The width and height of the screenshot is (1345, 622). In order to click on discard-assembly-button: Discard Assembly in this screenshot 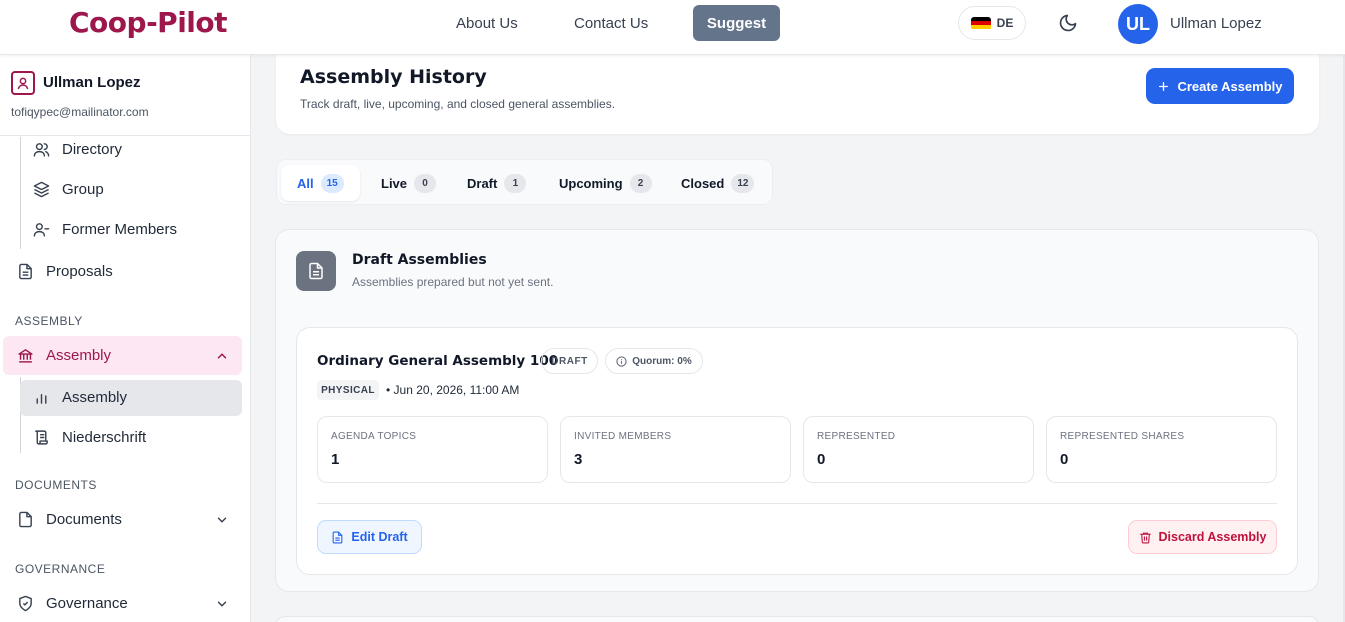, I will do `click(1202, 537)`.